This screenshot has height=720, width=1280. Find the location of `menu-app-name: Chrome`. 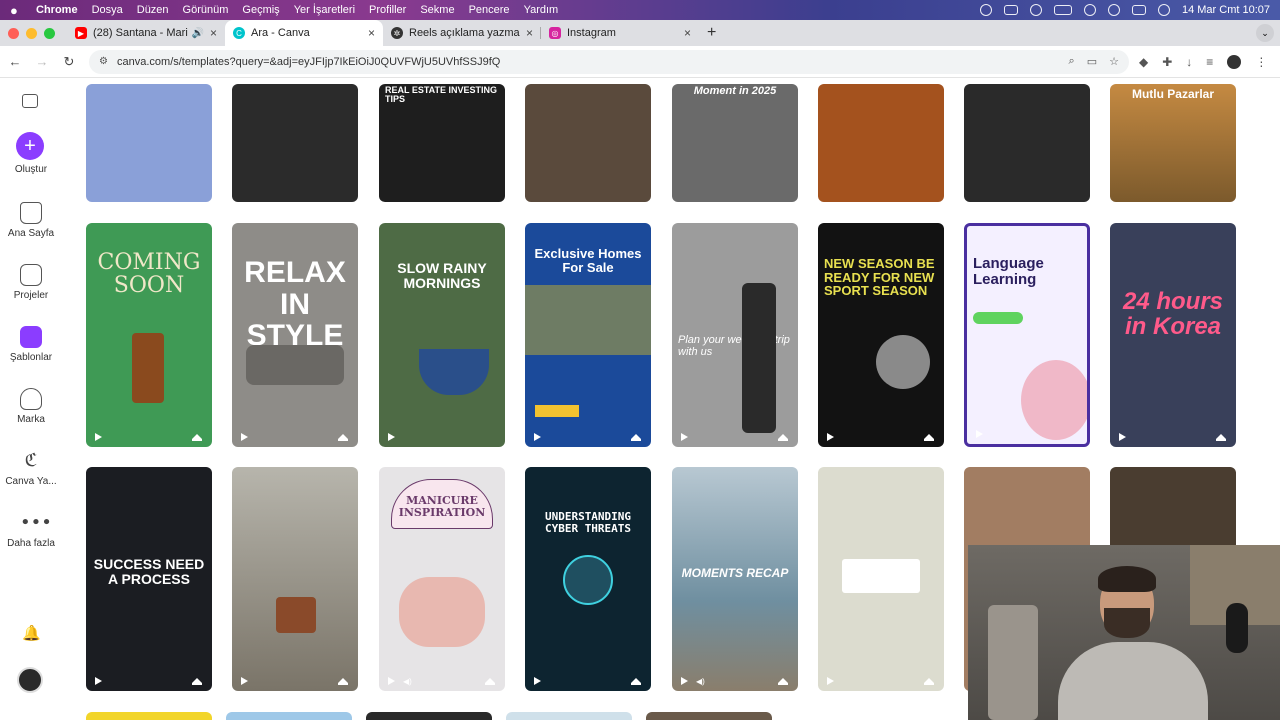

menu-app-name: Chrome is located at coordinates (57, 10).